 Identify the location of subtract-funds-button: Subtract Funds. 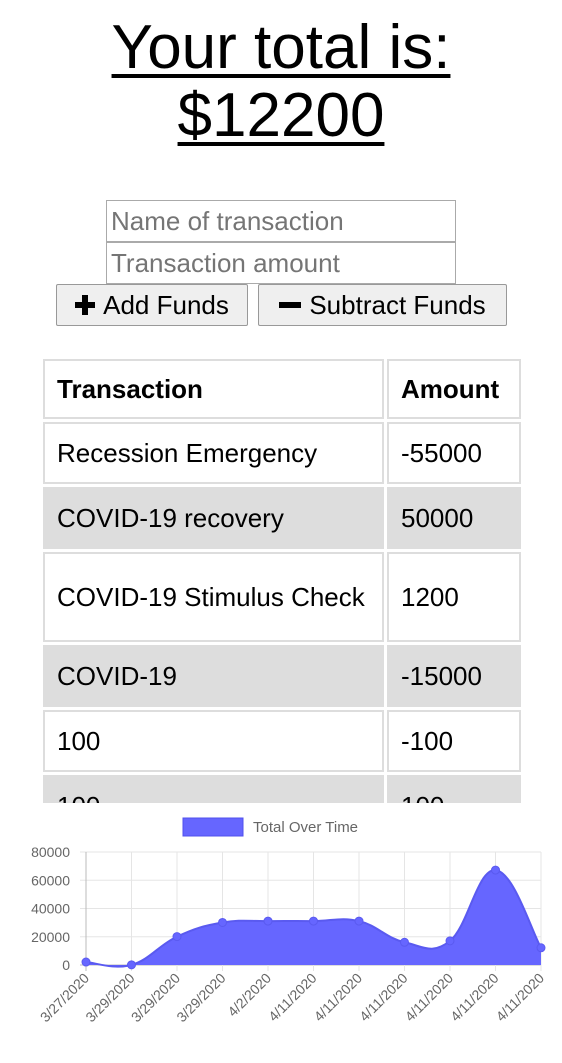
(382, 305).